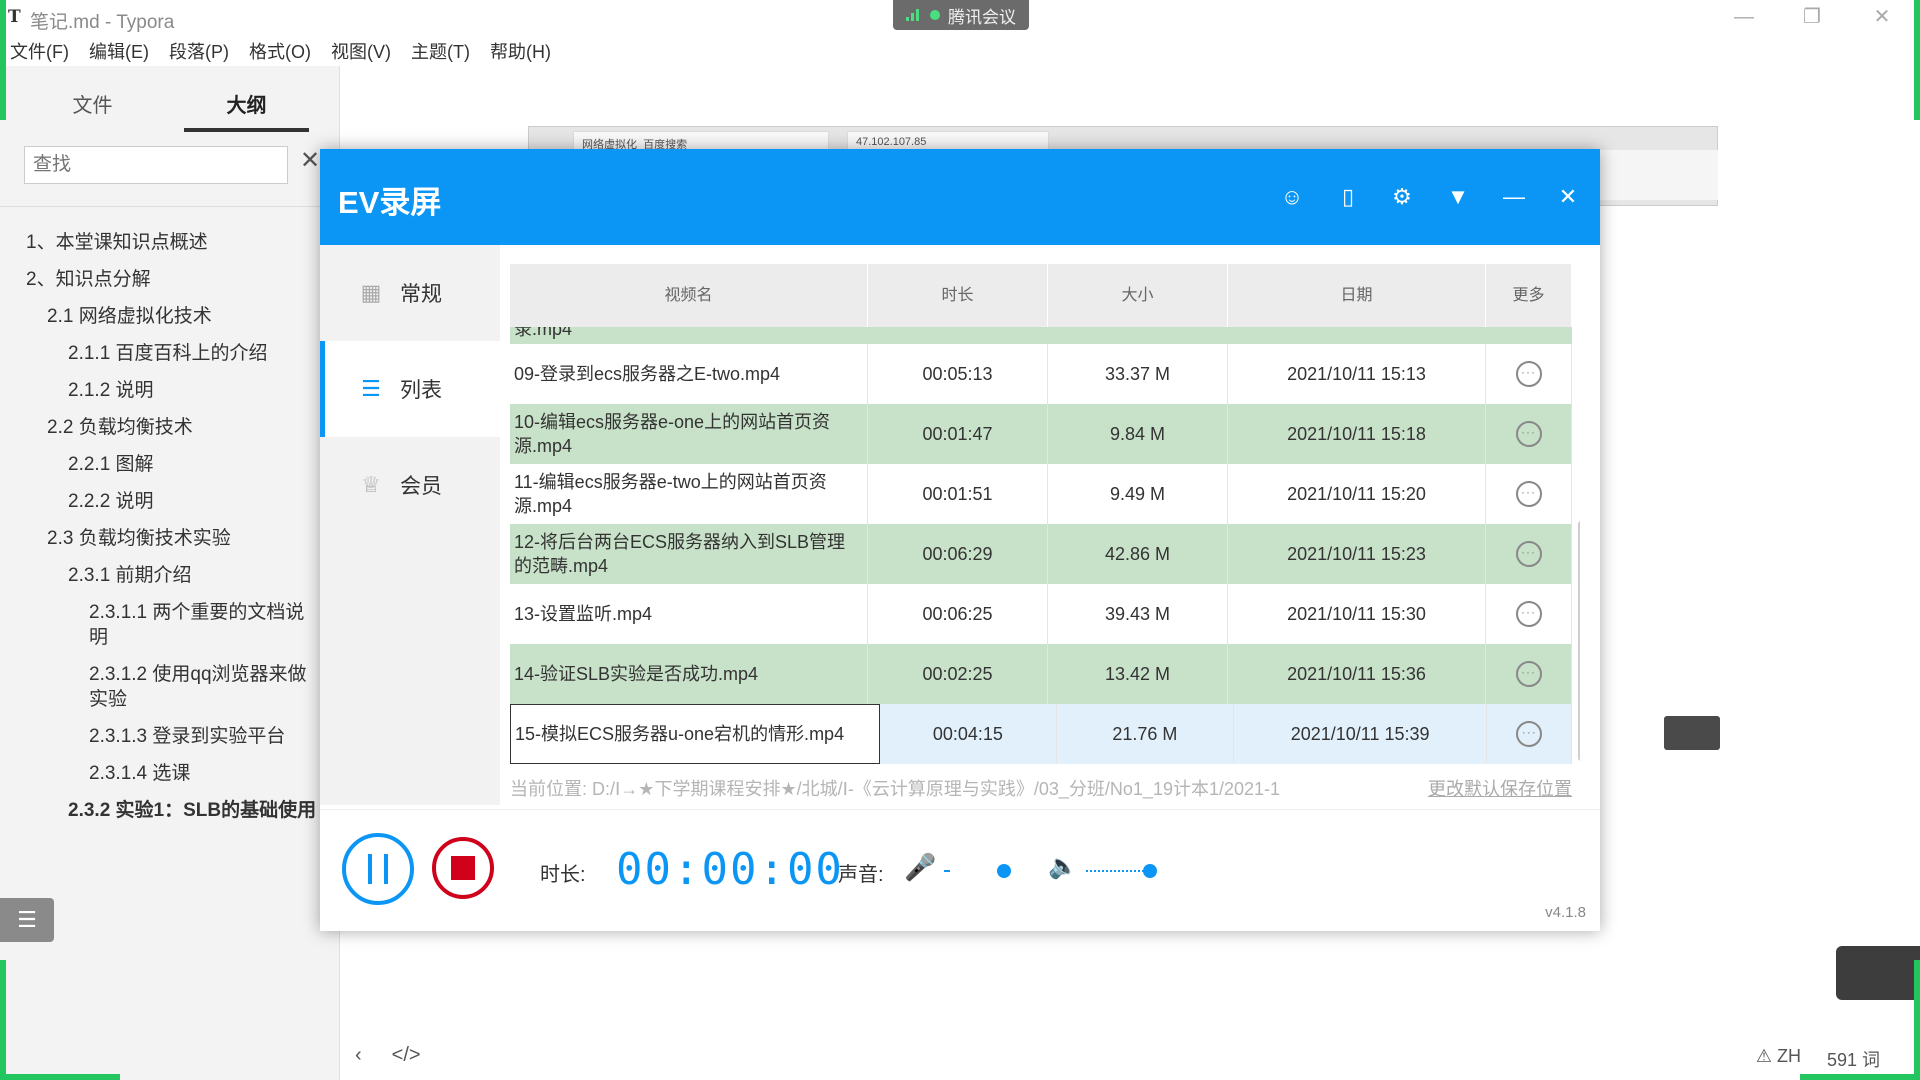  I want to click on minimize-icon: —, so click(1514, 197).